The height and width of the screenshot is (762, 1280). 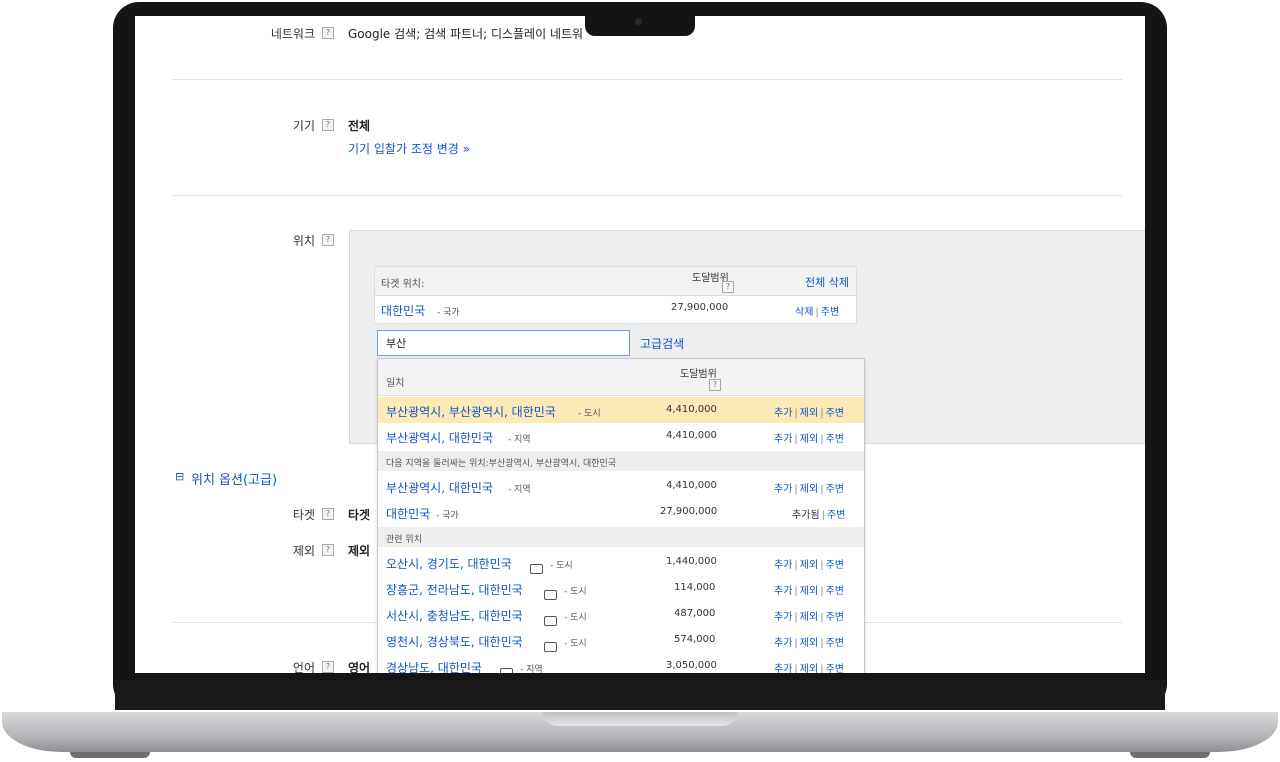 What do you see at coordinates (621, 537) in the screenshot?
I see `section-header: 관련 위치` at bounding box center [621, 537].